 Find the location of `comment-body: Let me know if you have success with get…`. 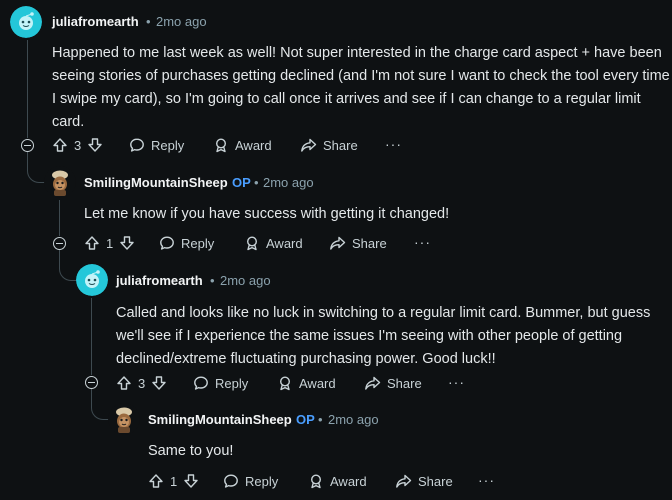

comment-body: Let me know if you have success with get… is located at coordinates (267, 214).